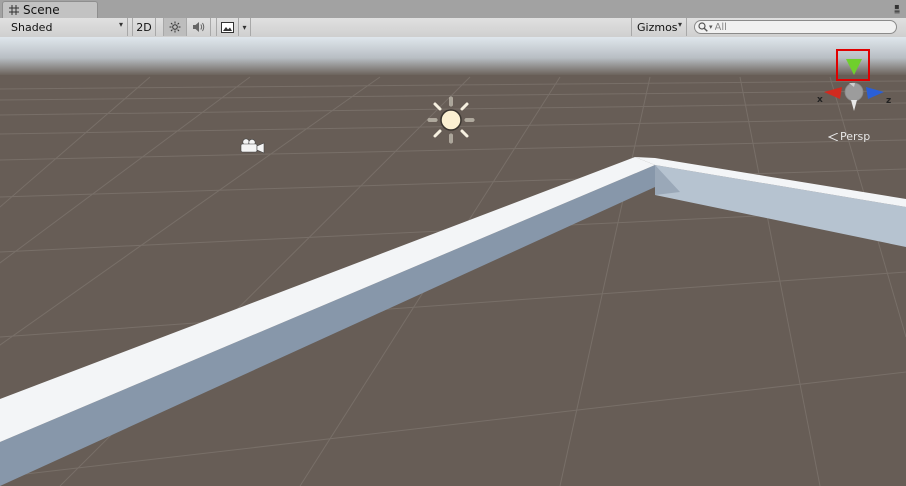 The height and width of the screenshot is (486, 906). I want to click on image-icon, so click(227, 27).